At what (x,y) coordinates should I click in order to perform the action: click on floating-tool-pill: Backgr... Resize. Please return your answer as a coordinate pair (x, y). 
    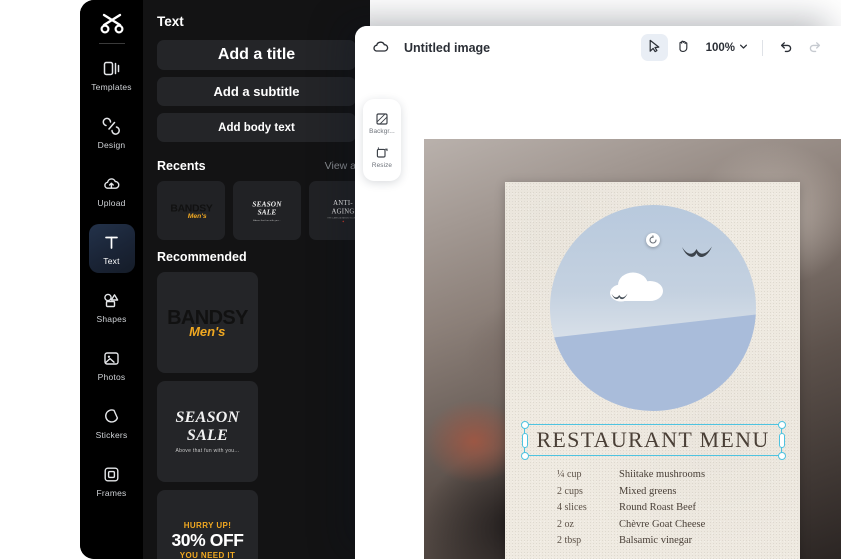
    Looking at the image, I should click on (382, 140).